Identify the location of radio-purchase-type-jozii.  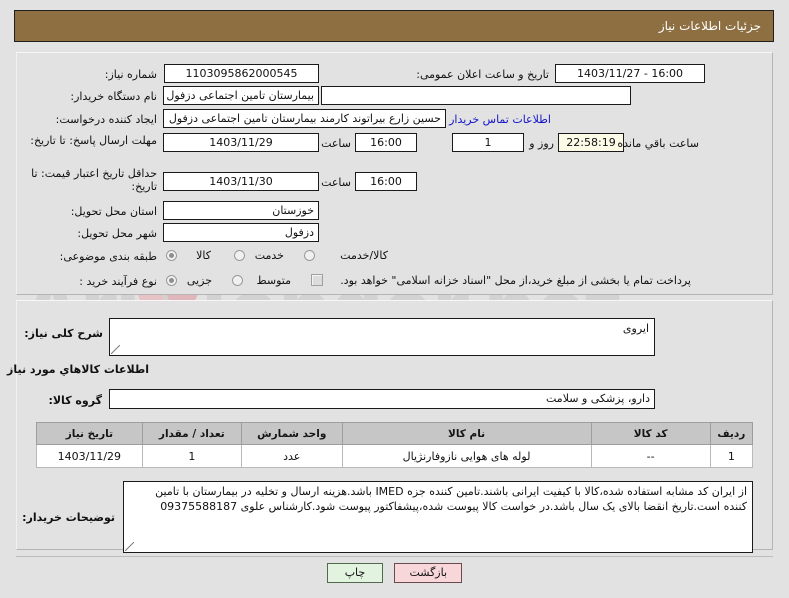
(171, 280).